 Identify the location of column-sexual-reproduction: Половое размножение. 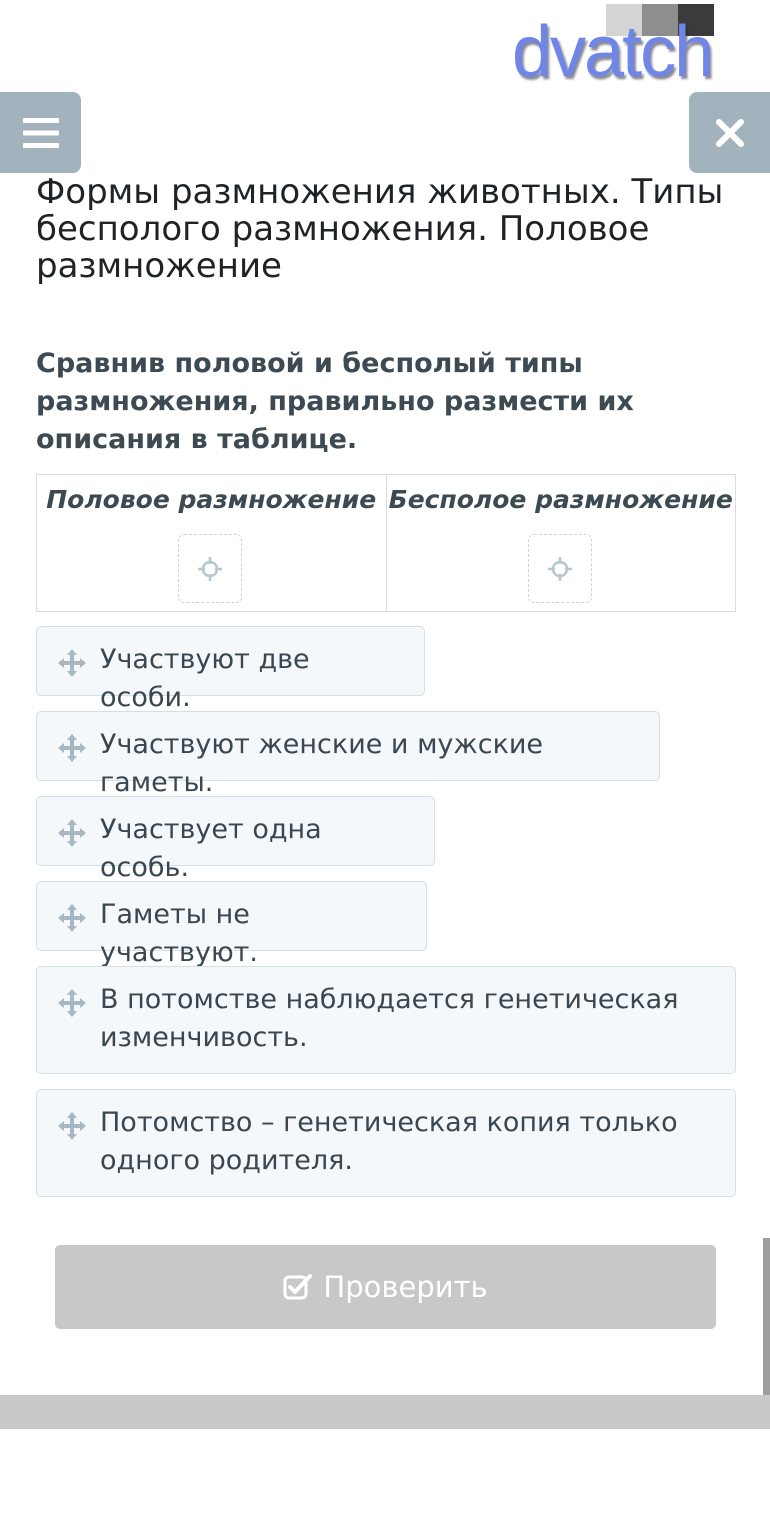
(211, 543).